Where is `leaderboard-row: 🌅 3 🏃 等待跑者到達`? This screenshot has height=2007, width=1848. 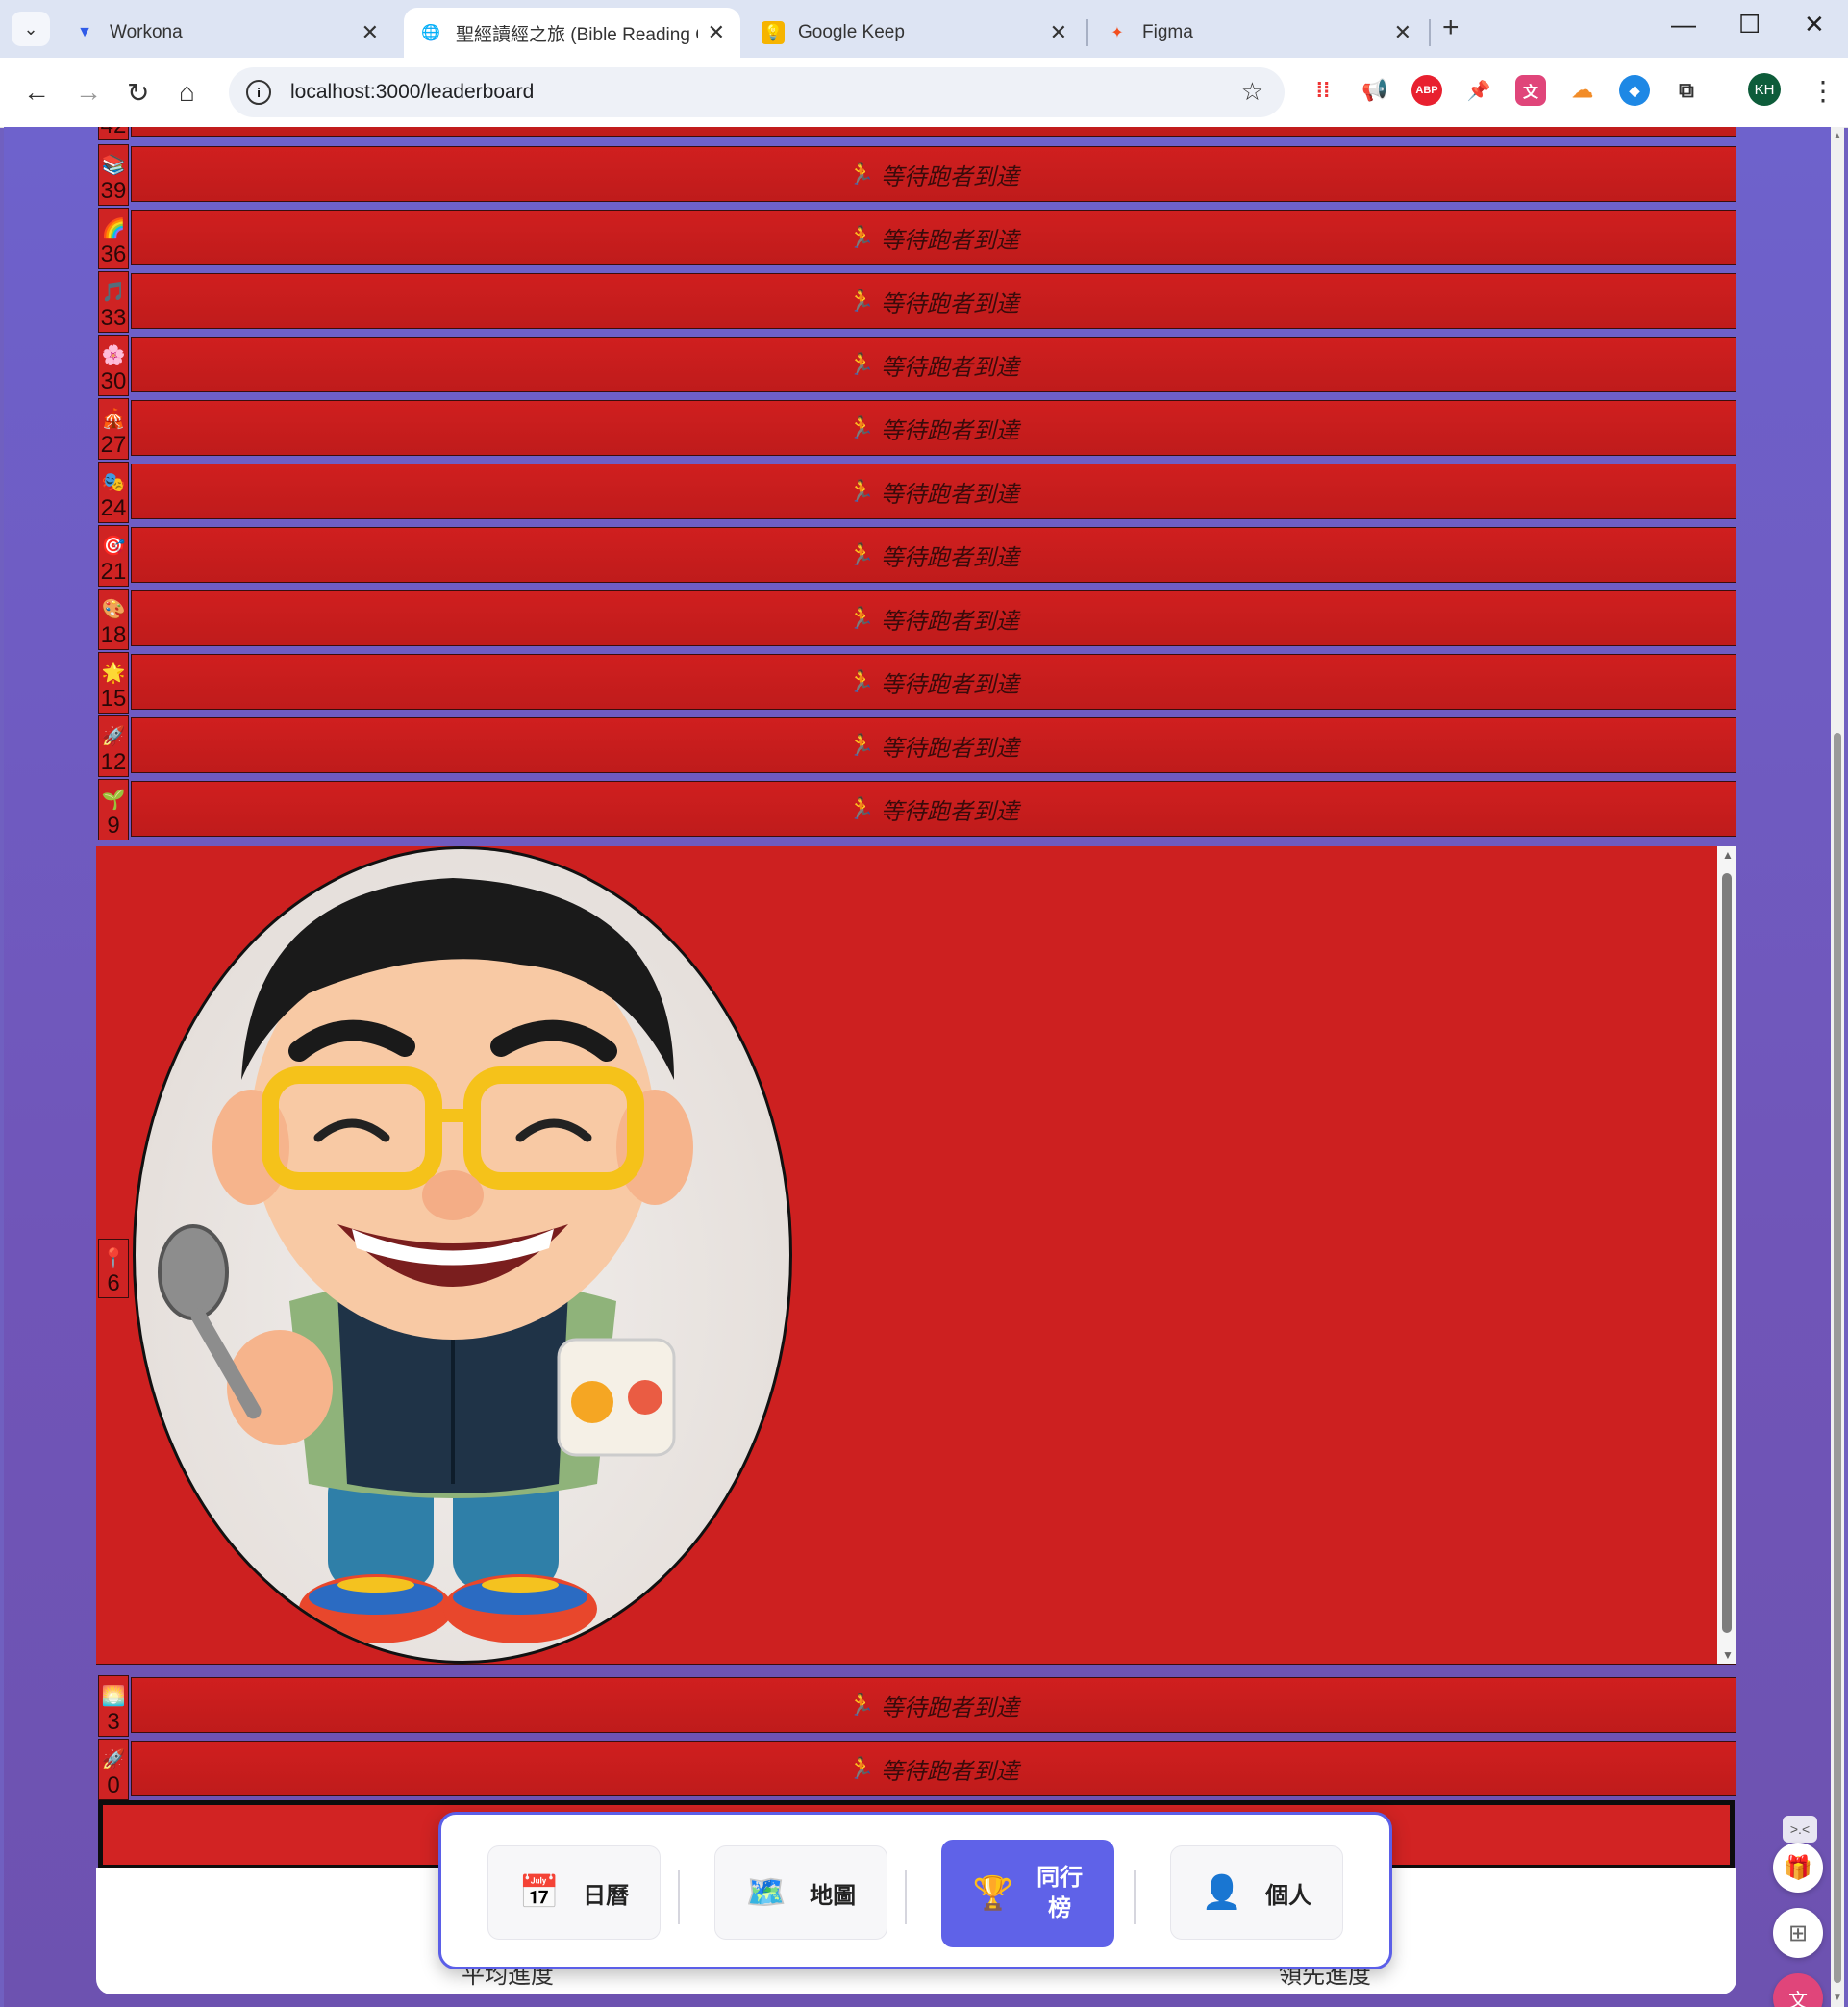 leaderboard-row: 🌅 3 🏃 等待跑者到達 is located at coordinates (916, 1706).